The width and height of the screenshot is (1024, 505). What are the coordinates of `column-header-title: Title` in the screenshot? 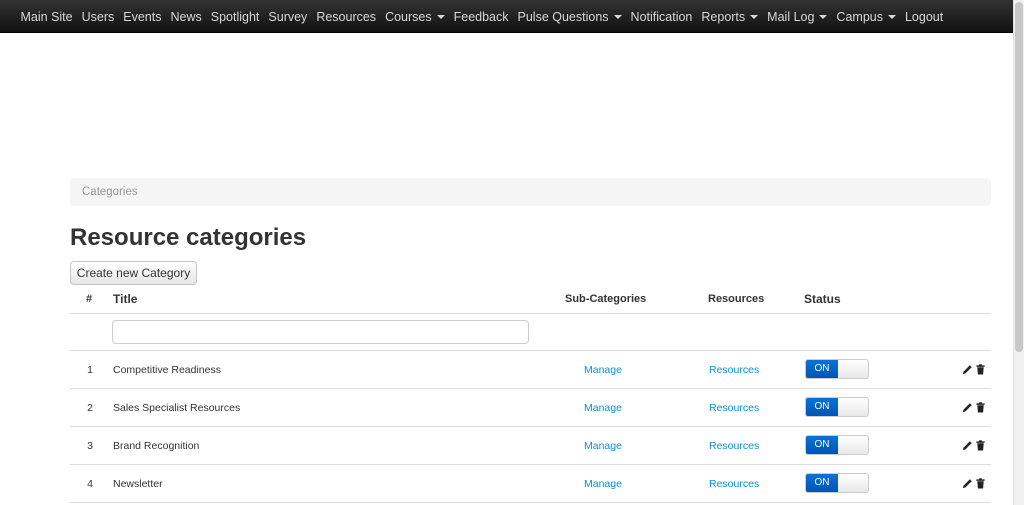 It's located at (125, 299).